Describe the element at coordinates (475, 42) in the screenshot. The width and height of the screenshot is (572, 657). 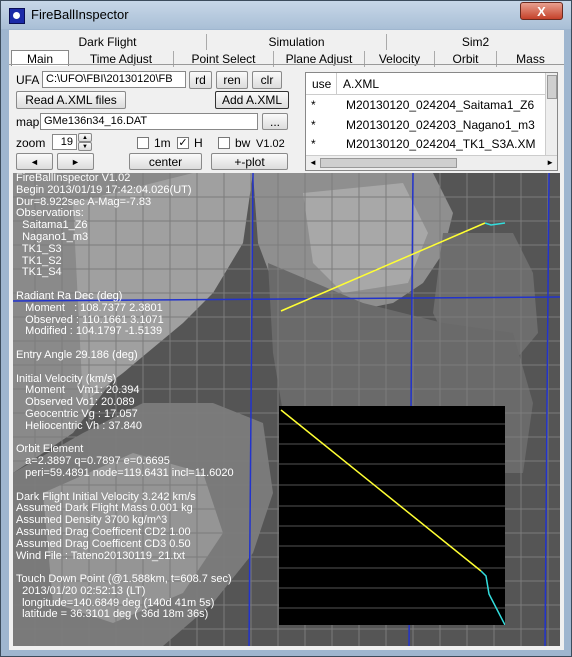
I see `tab-sim2: Sim2` at that location.